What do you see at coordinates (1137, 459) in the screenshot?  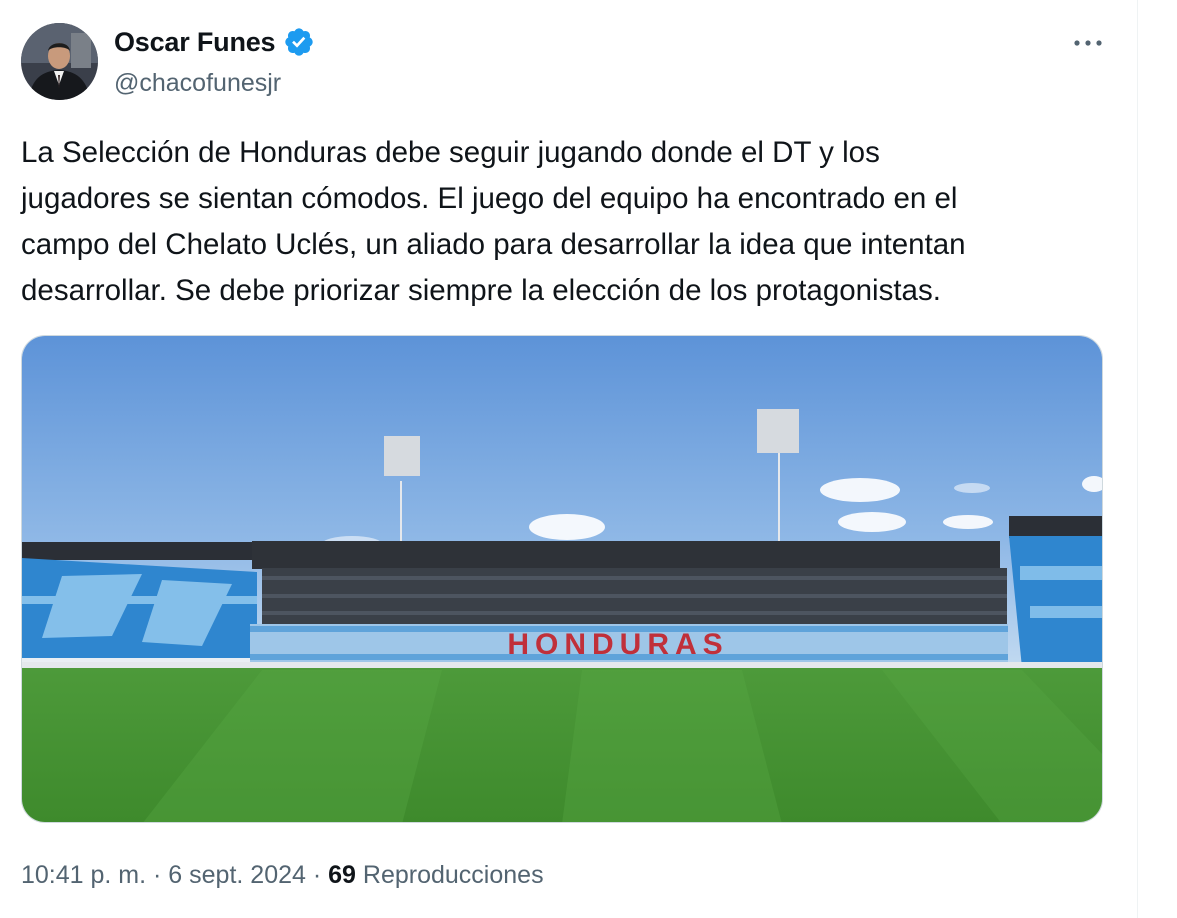 I see `column-divider` at bounding box center [1137, 459].